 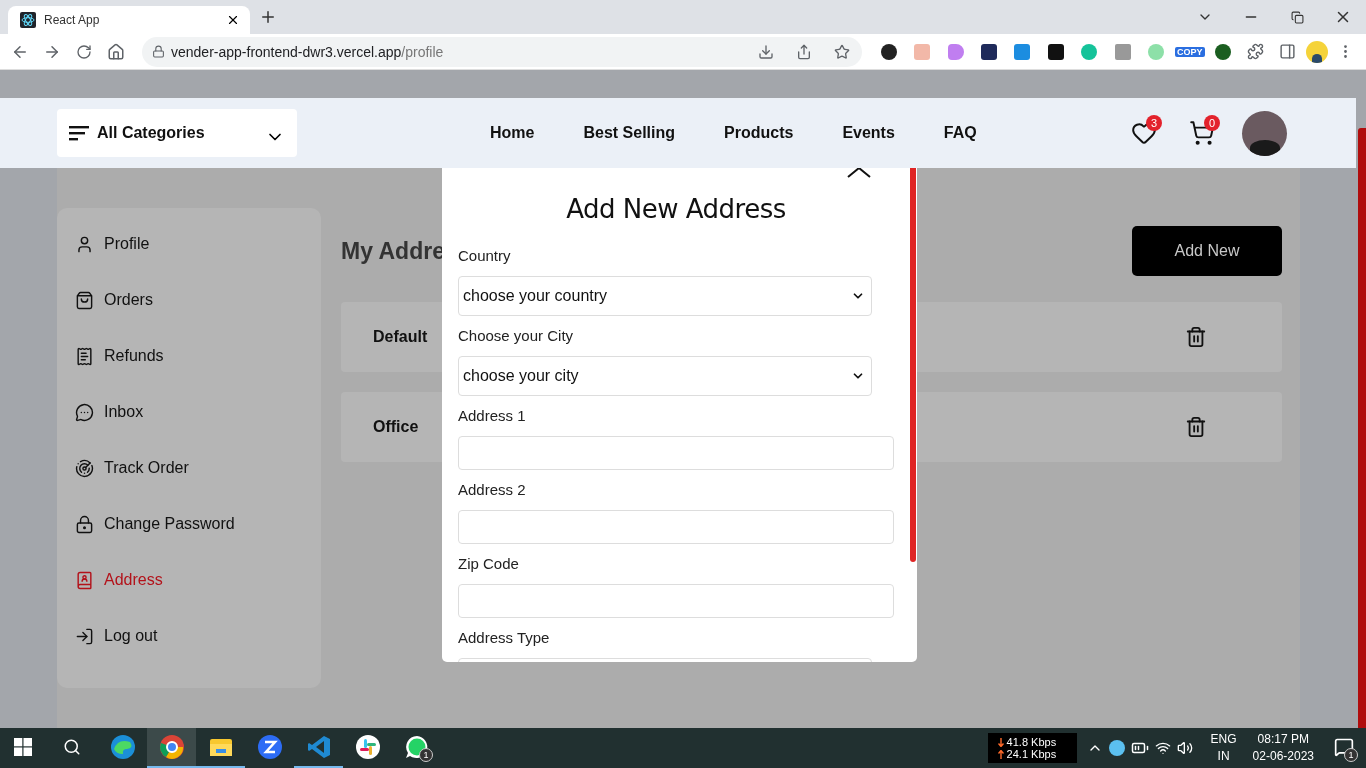 What do you see at coordinates (489, 564) in the screenshot?
I see `field-label: Zip Code` at bounding box center [489, 564].